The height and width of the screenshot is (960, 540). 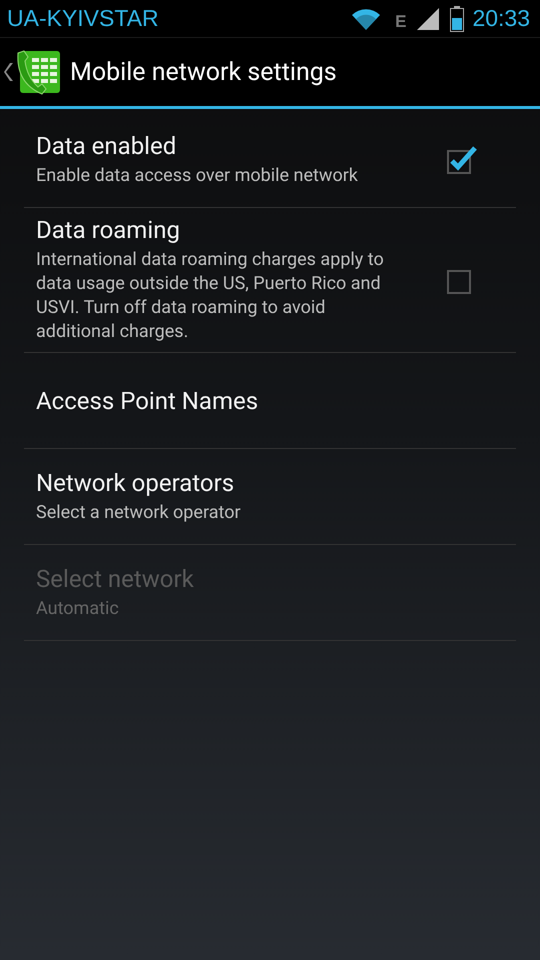 I want to click on network-type-label: E, so click(x=400, y=22).